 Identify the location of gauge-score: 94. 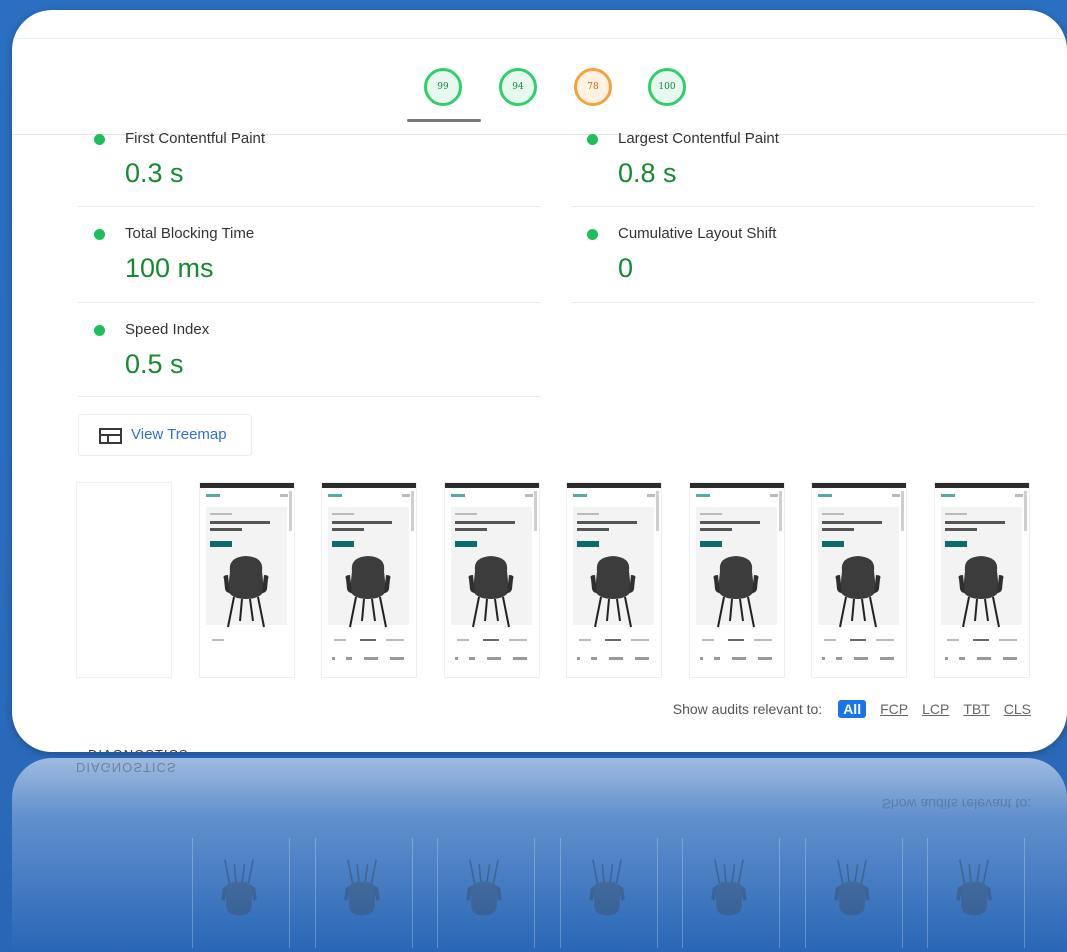
(518, 87).